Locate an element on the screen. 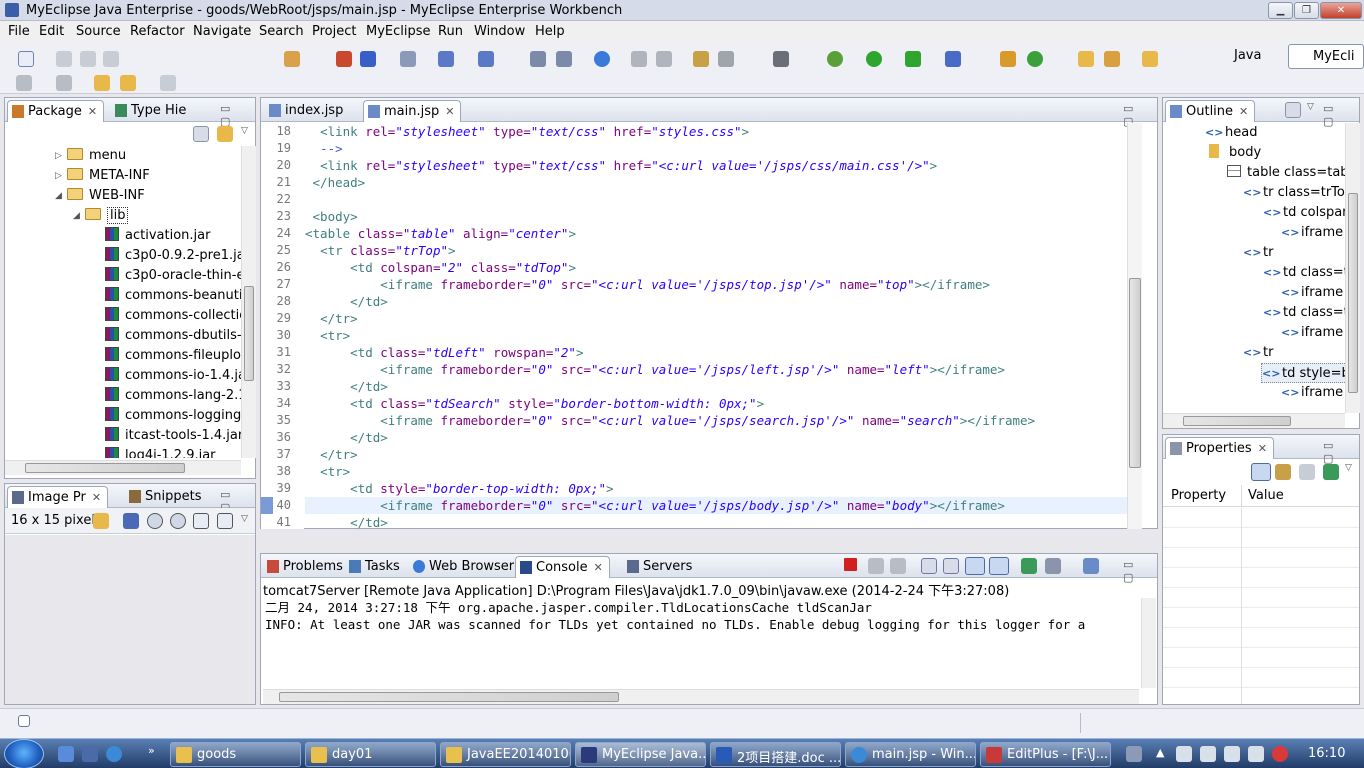 This screenshot has height=768, width=1364. categories-icon is located at coordinates (1261, 472).